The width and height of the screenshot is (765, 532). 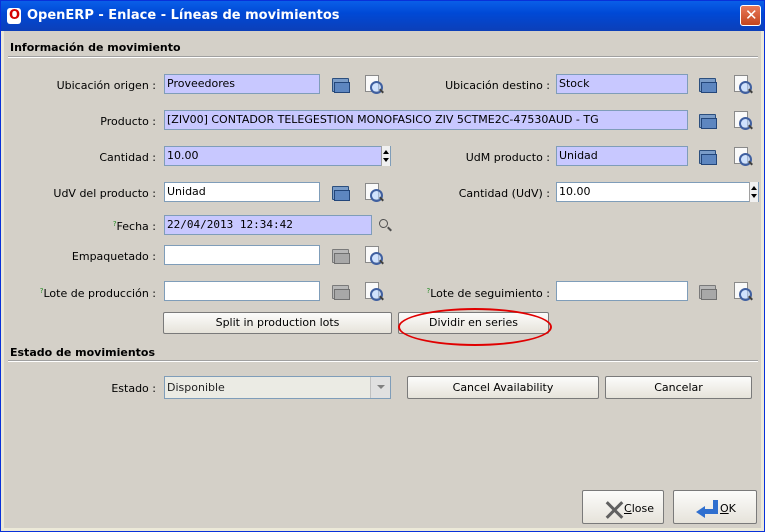 I want to click on close-button: Close, so click(x=623, y=507).